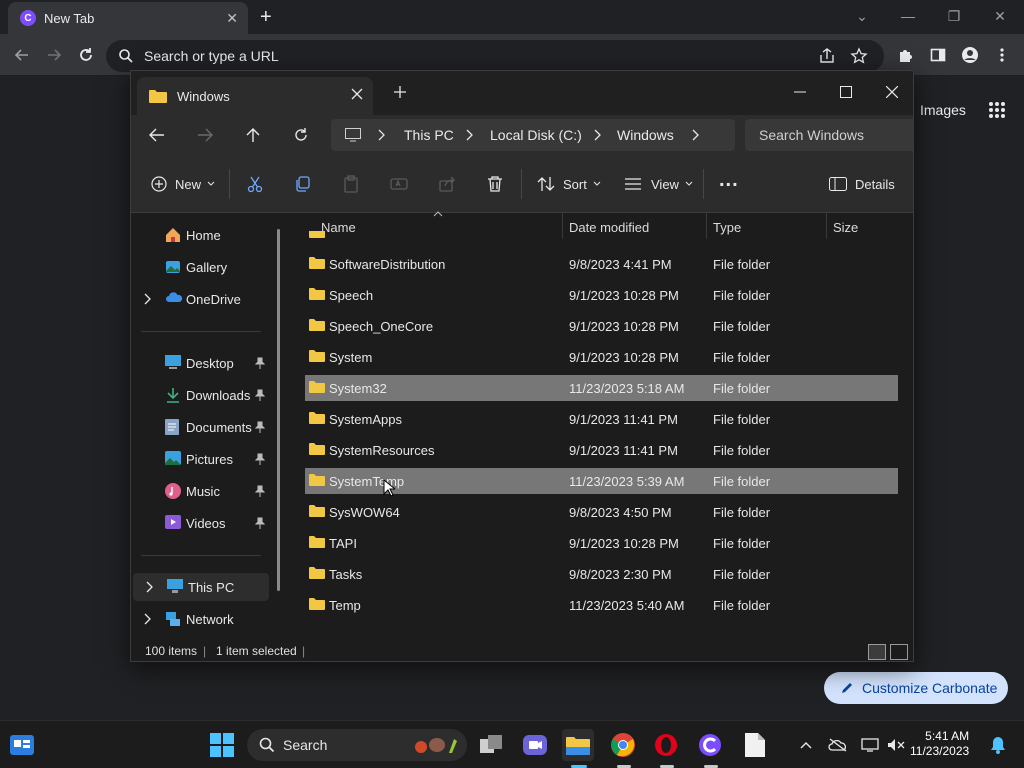 The height and width of the screenshot is (768, 1024). What do you see at coordinates (601, 357) in the screenshot?
I see `table-row: System 9/1/2023 10:28 PM File folder` at bounding box center [601, 357].